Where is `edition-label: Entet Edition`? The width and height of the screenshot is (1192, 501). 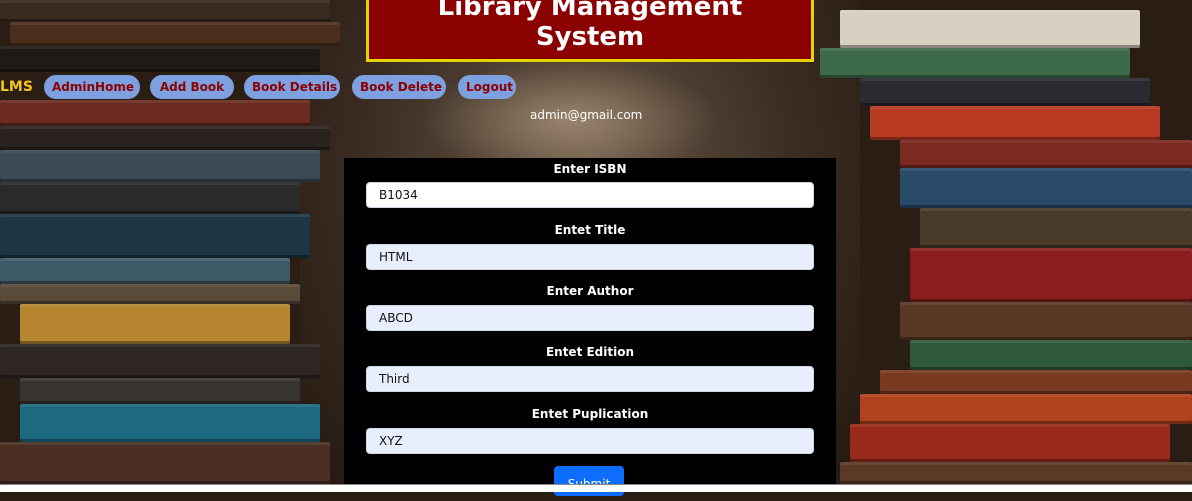 edition-label: Entet Edition is located at coordinates (590, 352).